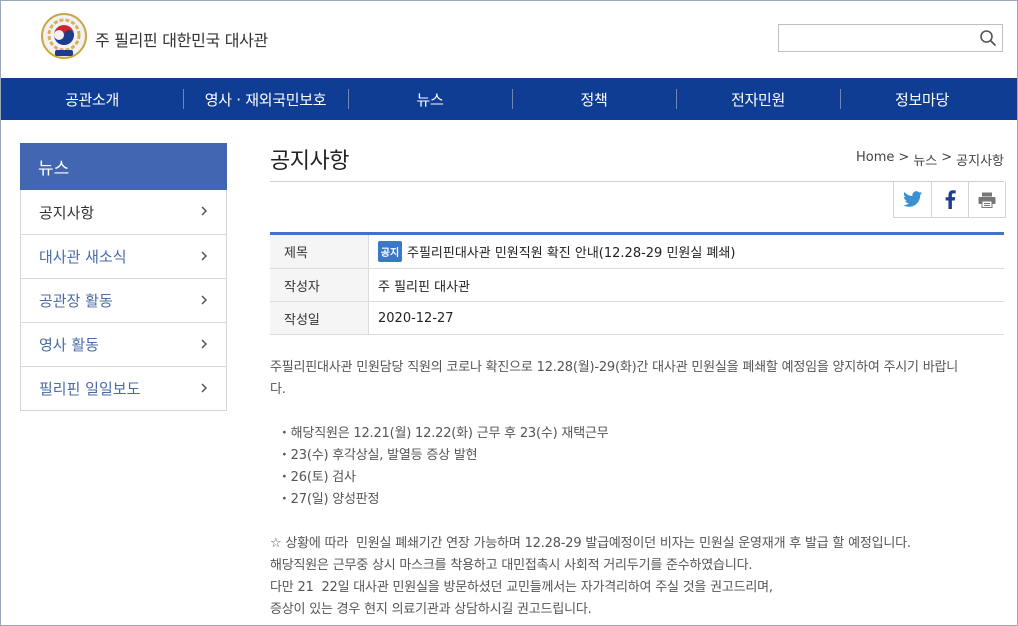 The height and width of the screenshot is (626, 1018). What do you see at coordinates (265, 99) in the screenshot?
I see `nav-item-consular: 영사 · 재외국민보호` at bounding box center [265, 99].